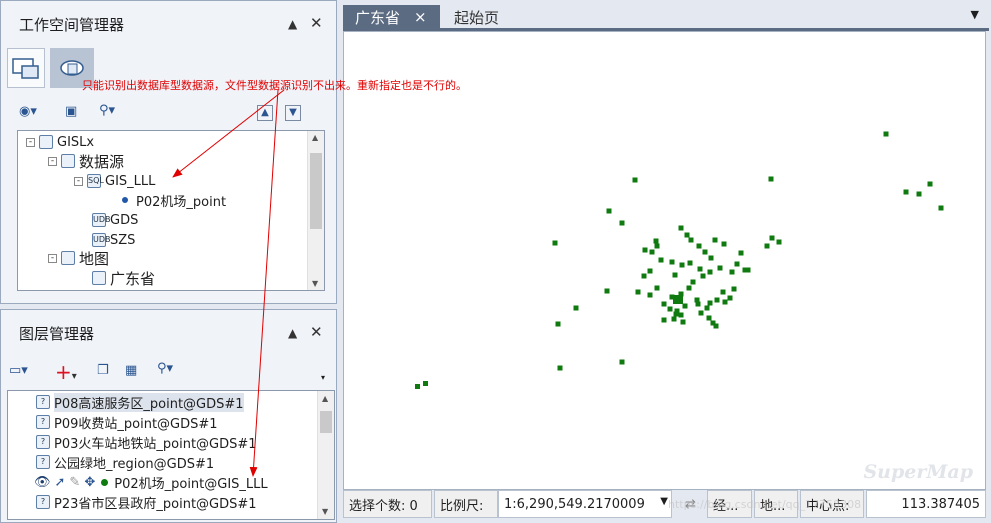 The height and width of the screenshot is (523, 991). I want to click on status-center-value: 113.387405, so click(926, 504).